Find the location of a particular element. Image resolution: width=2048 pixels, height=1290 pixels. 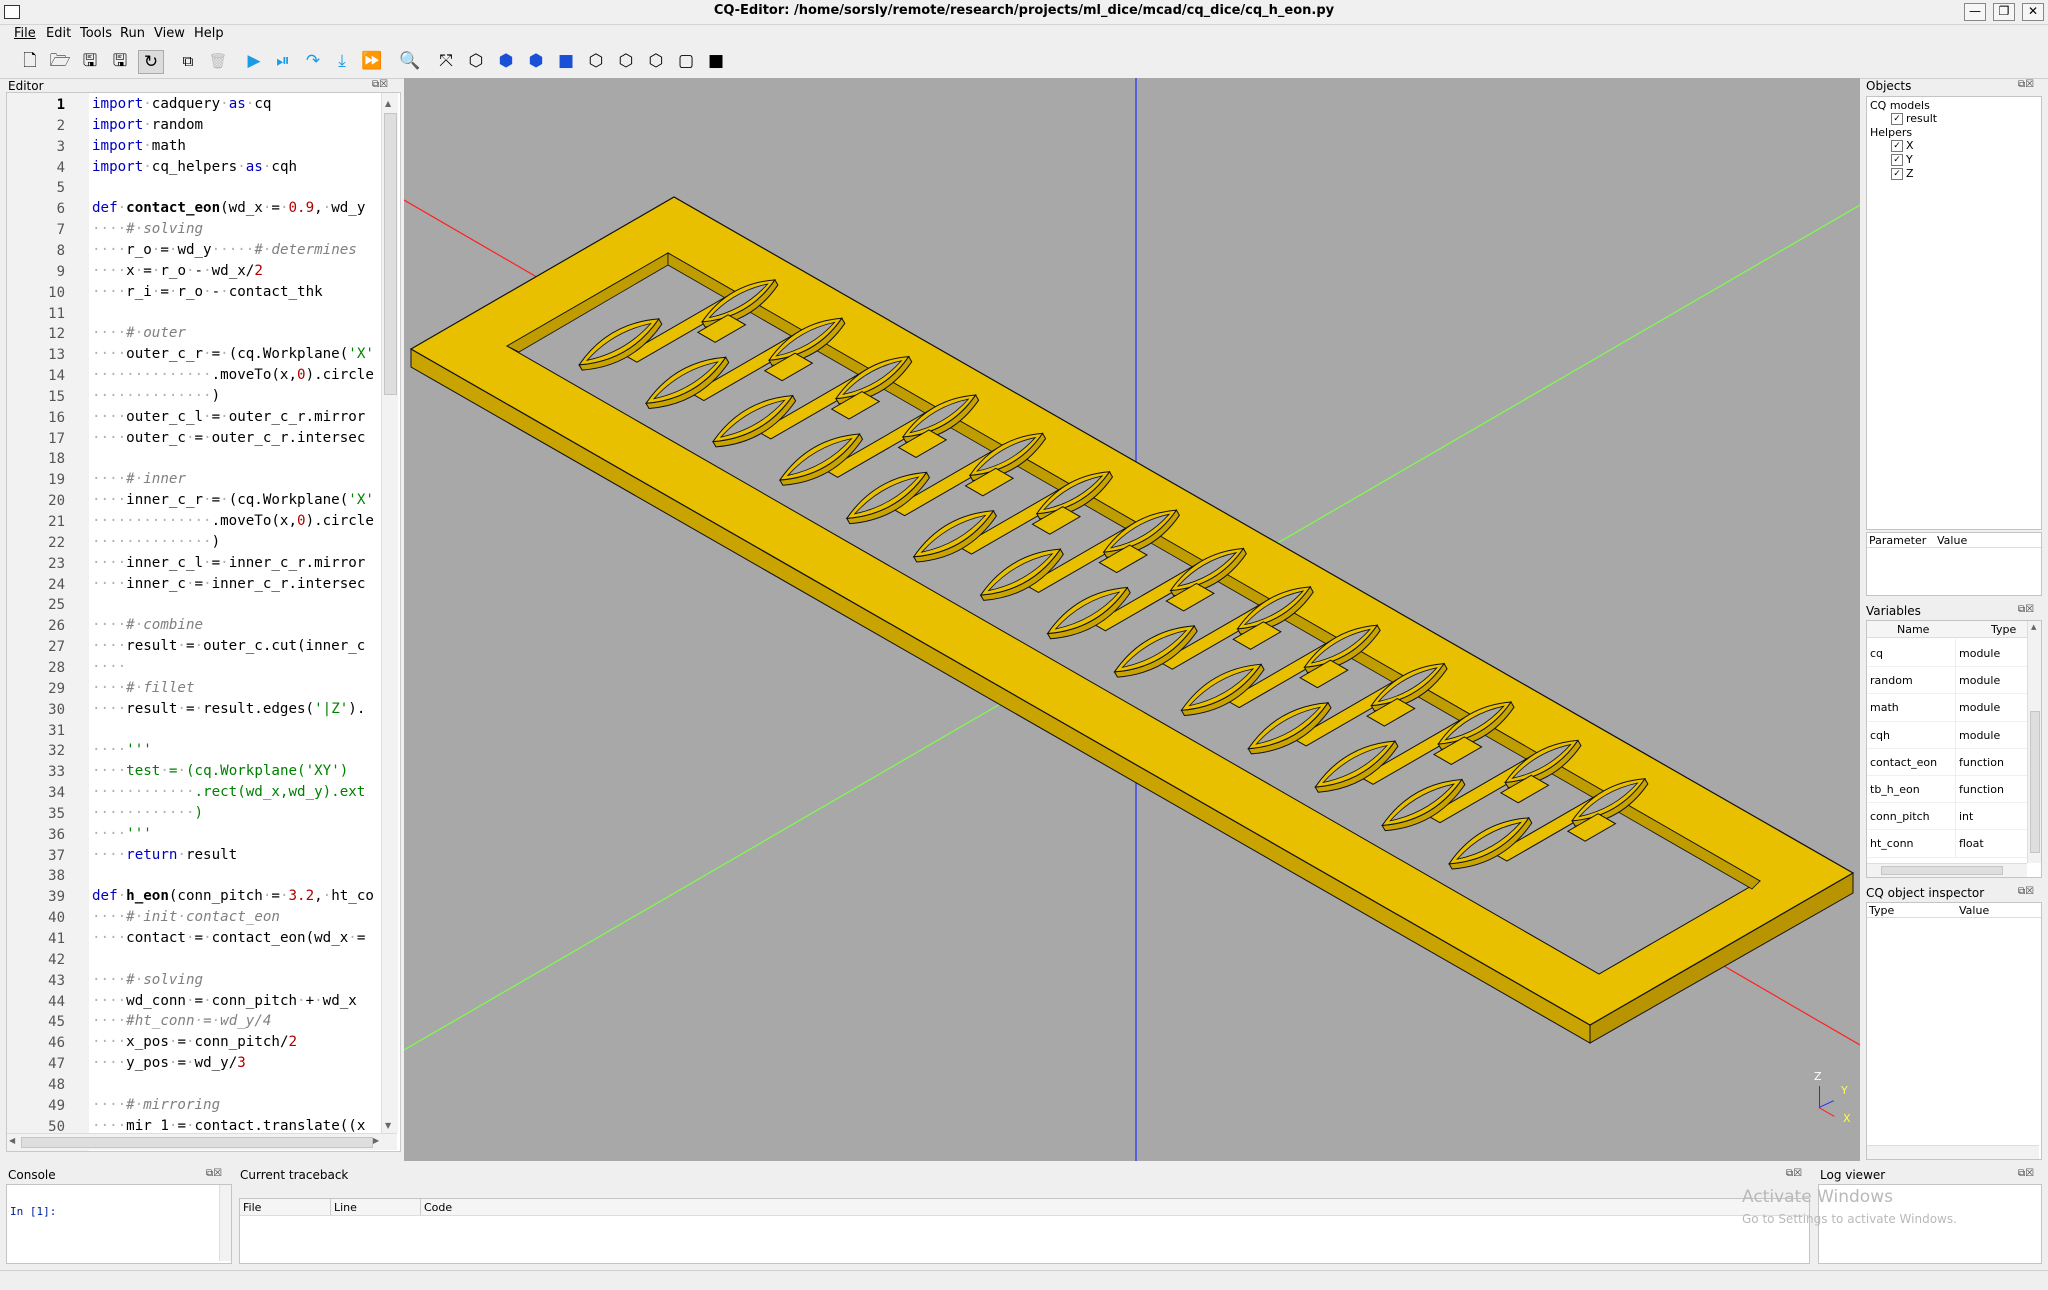

inspector-value-header: Value is located at coordinates (1974, 910).